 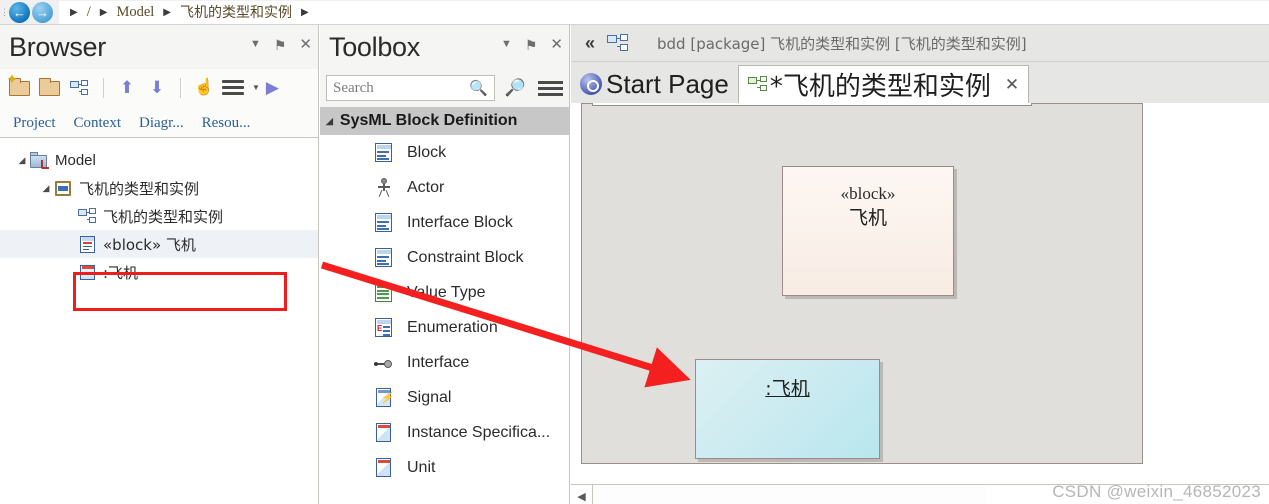 What do you see at coordinates (465, 257) in the screenshot?
I see `toolbox-item-label: Constraint Block` at bounding box center [465, 257].